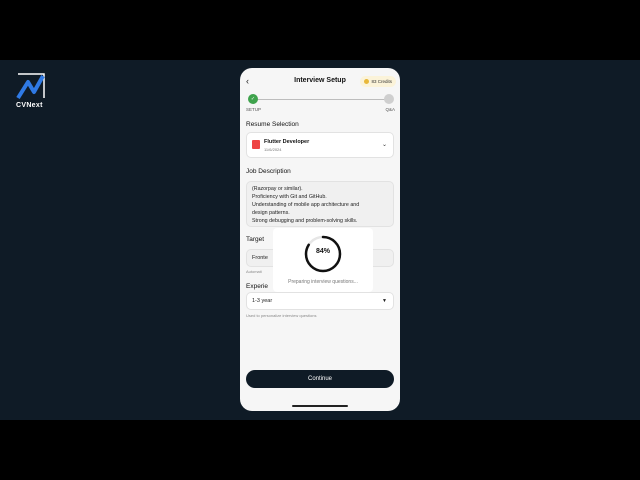  Describe the element at coordinates (321, 99) in the screenshot. I see `step-progress-track` at that location.